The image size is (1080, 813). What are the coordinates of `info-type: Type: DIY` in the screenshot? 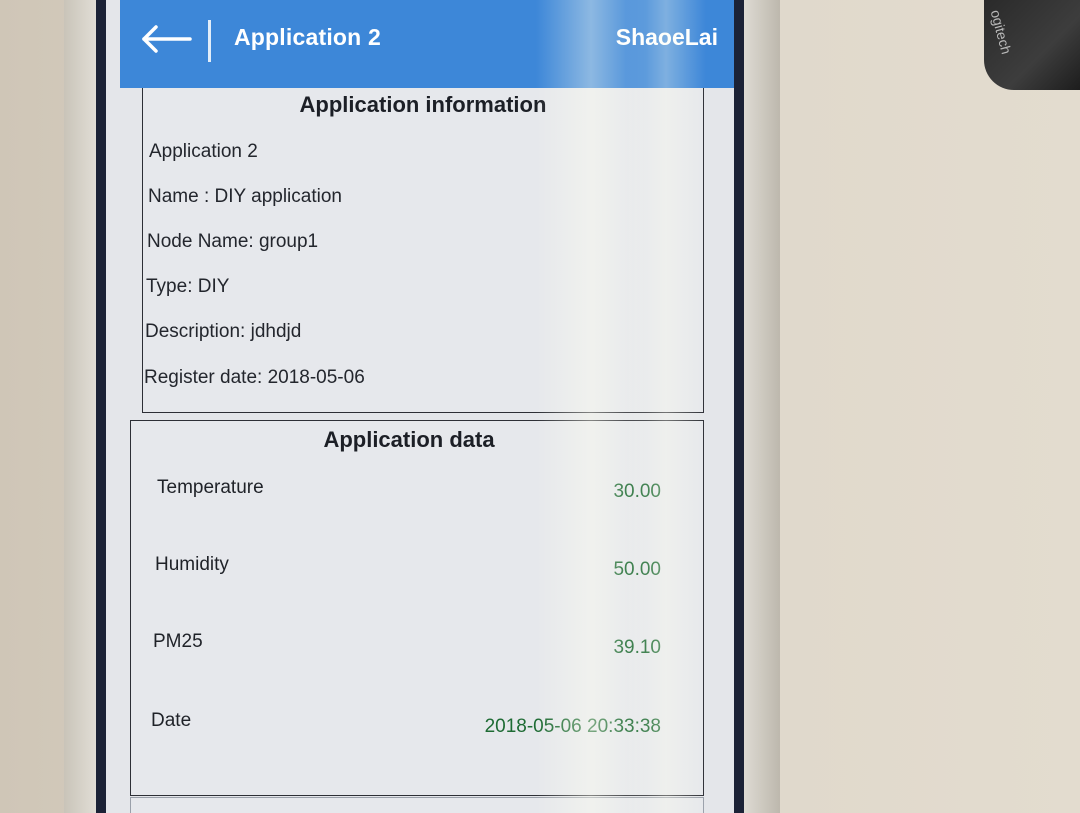 It's located at (188, 286).